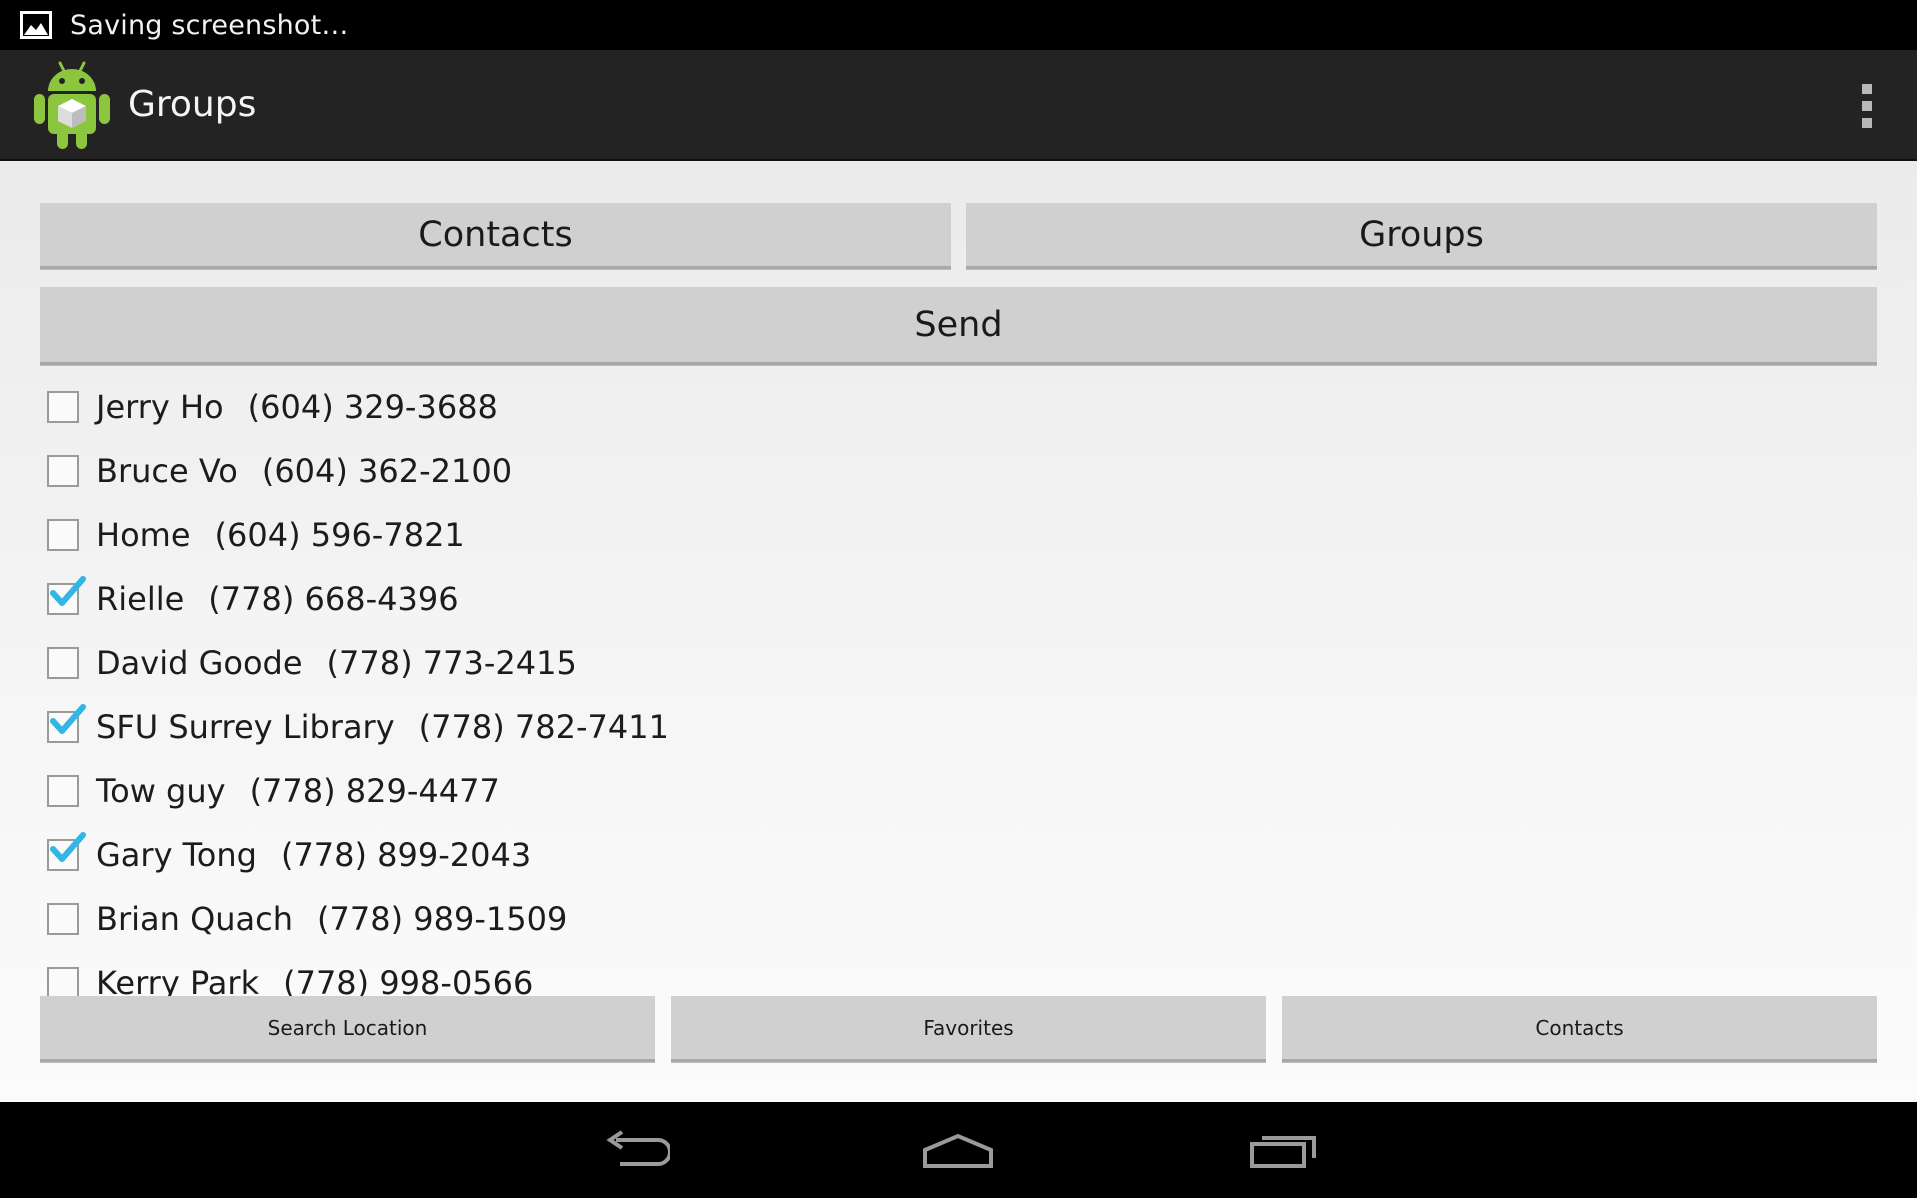 Image resolution: width=1917 pixels, height=1198 pixels. I want to click on contact-phone: (778) 899-2043, so click(406, 855).